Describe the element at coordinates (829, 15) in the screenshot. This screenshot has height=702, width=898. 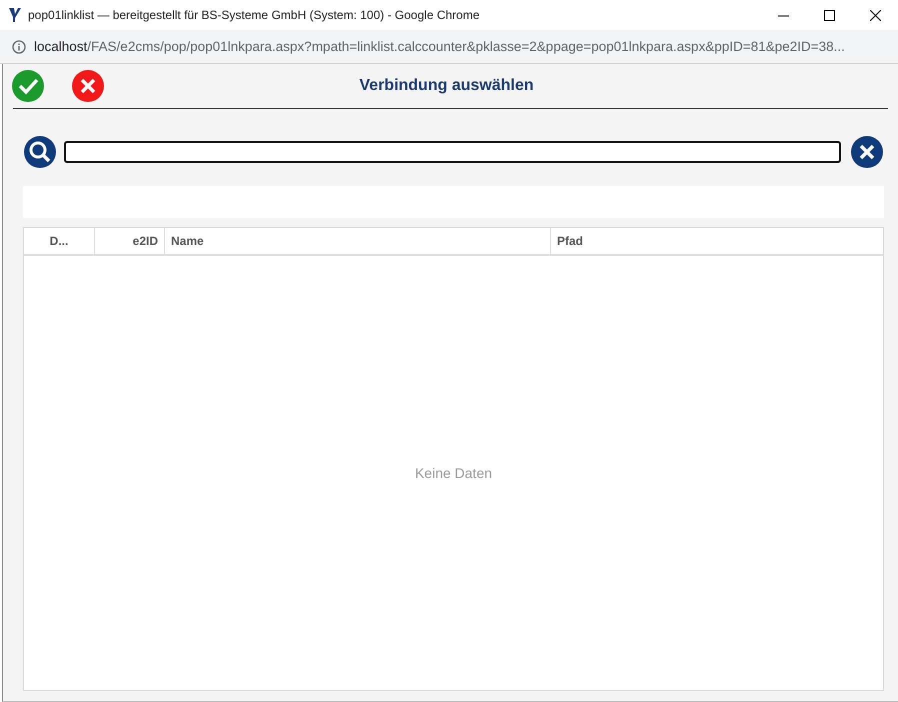
I see `maximize-icon` at that location.